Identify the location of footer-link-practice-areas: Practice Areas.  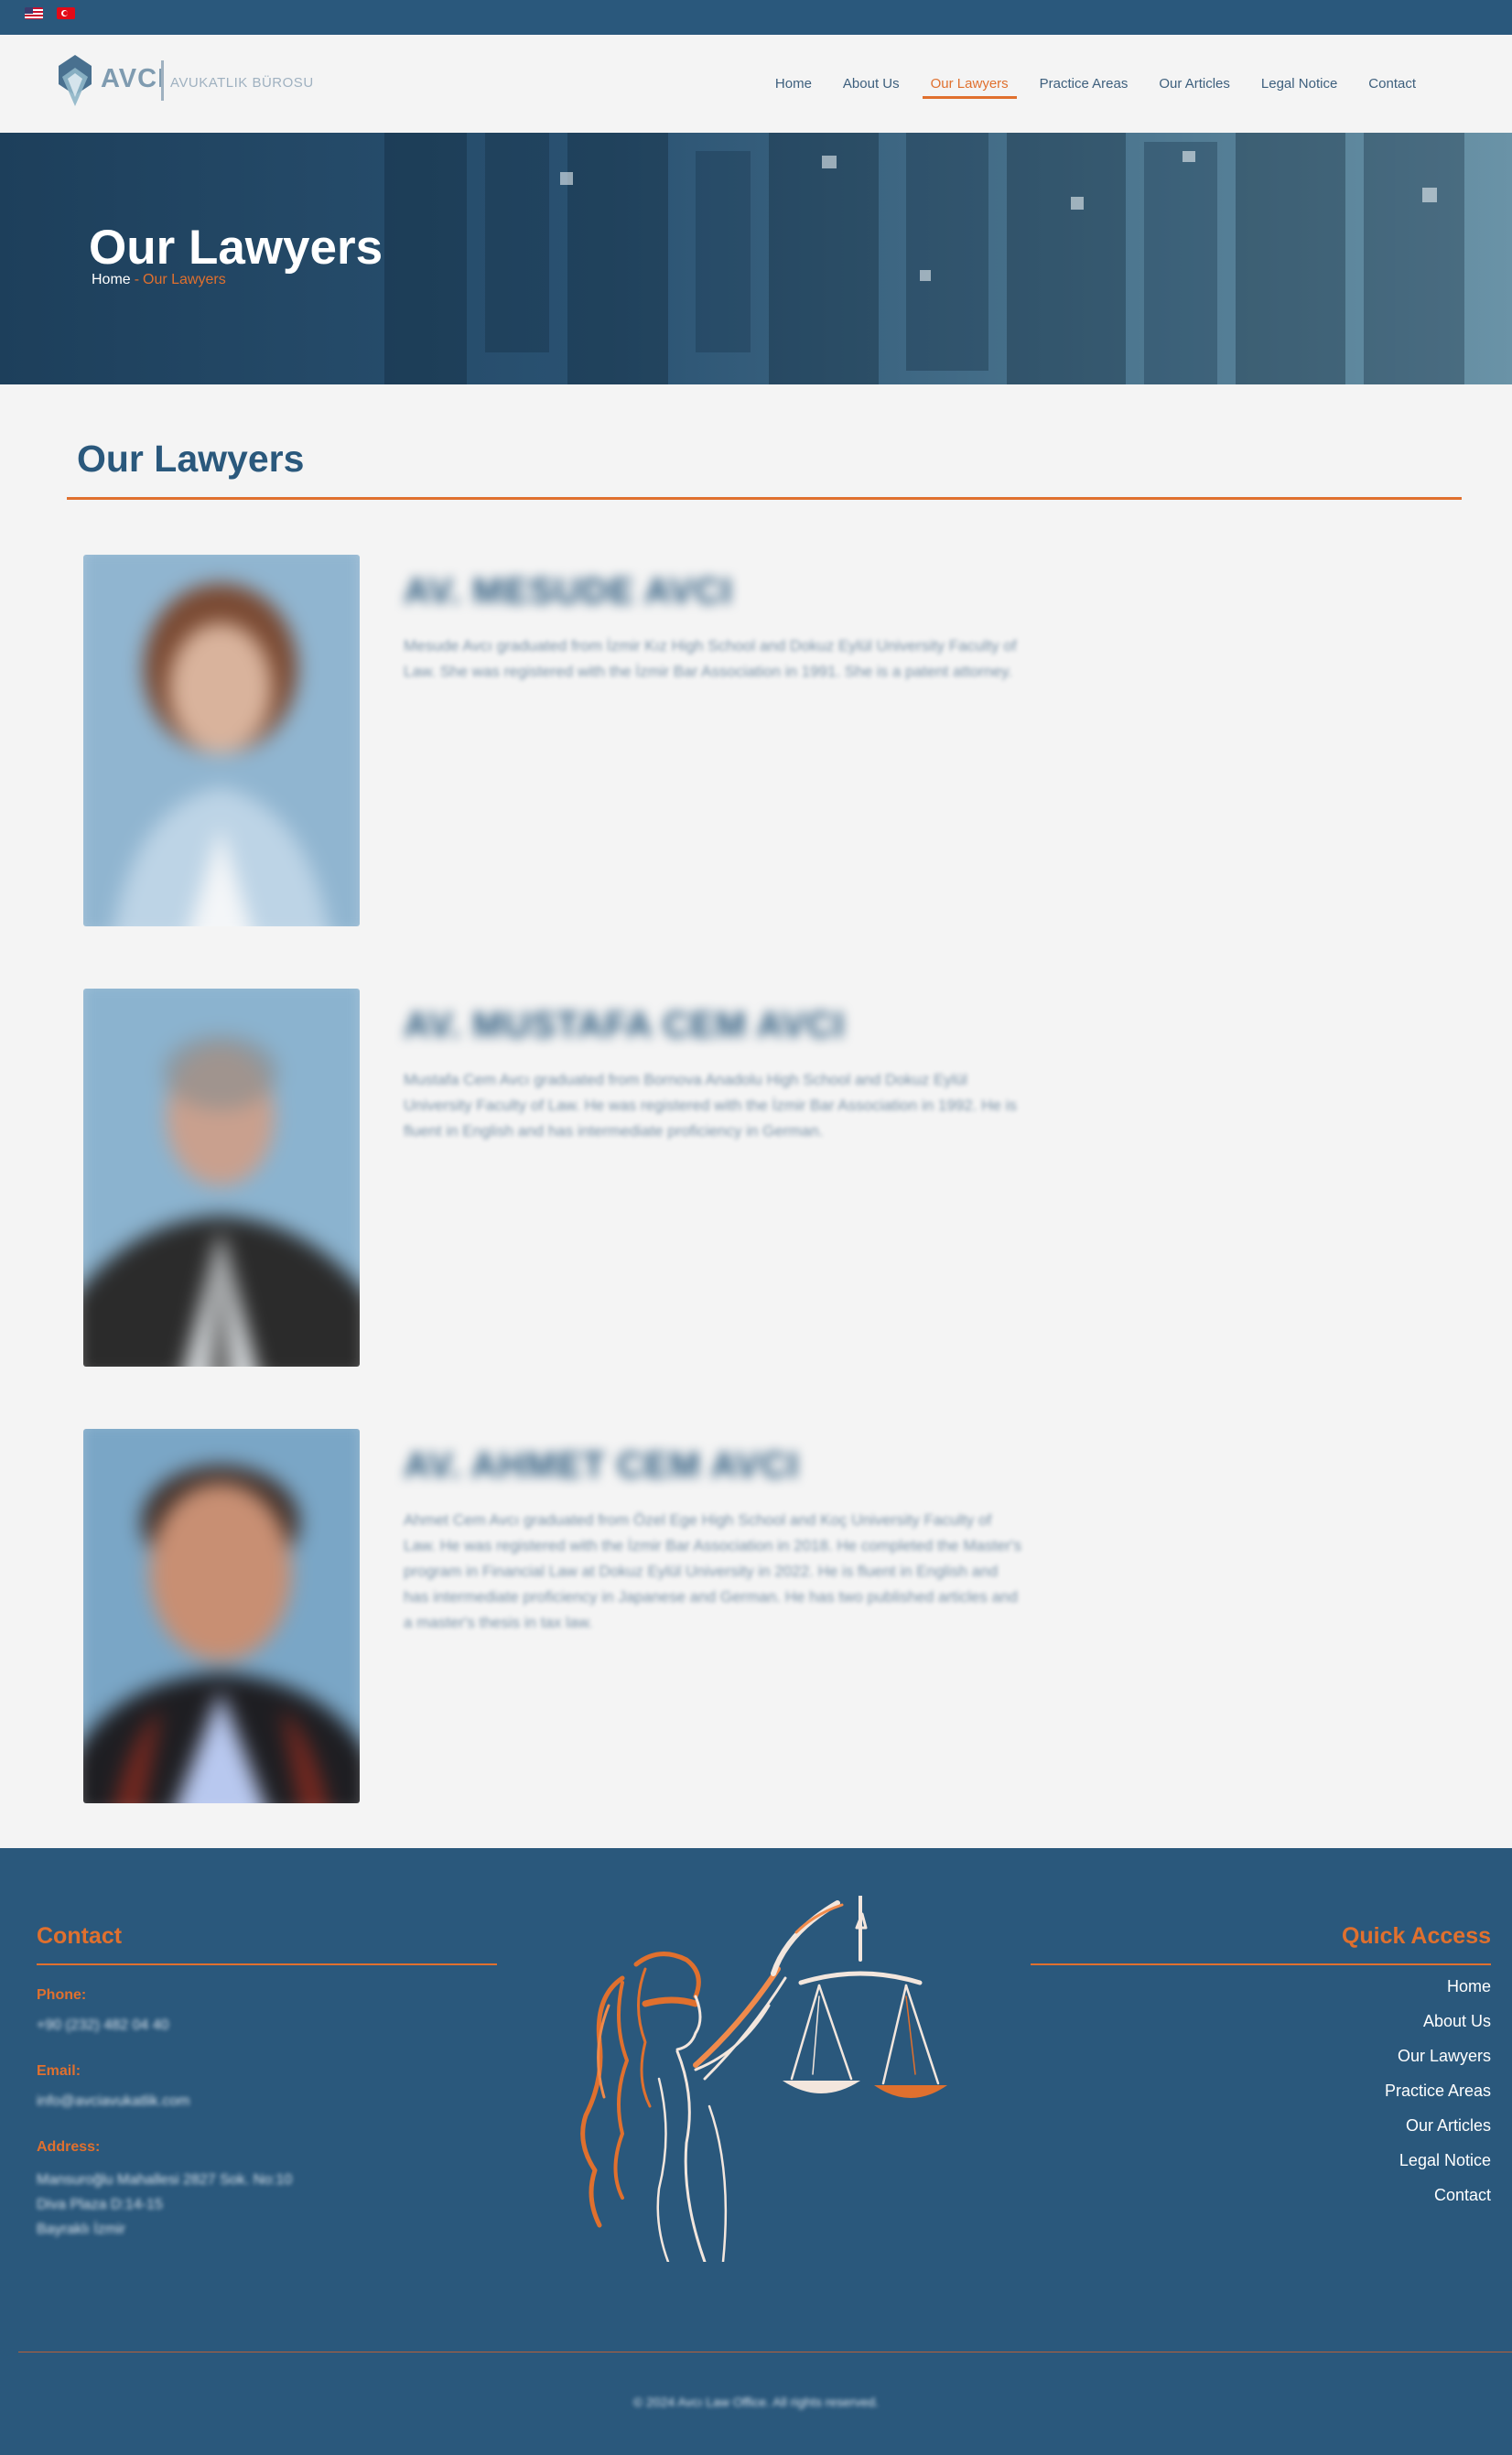
(1438, 2091).